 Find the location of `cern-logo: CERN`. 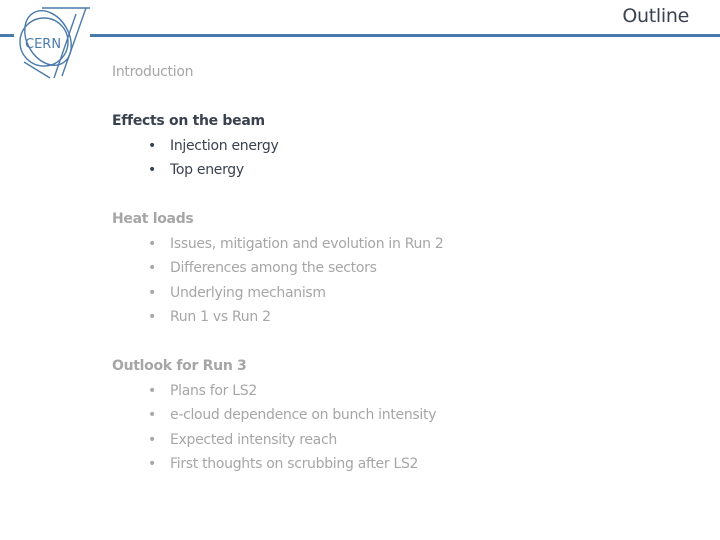

cern-logo: CERN is located at coordinates (54, 43).